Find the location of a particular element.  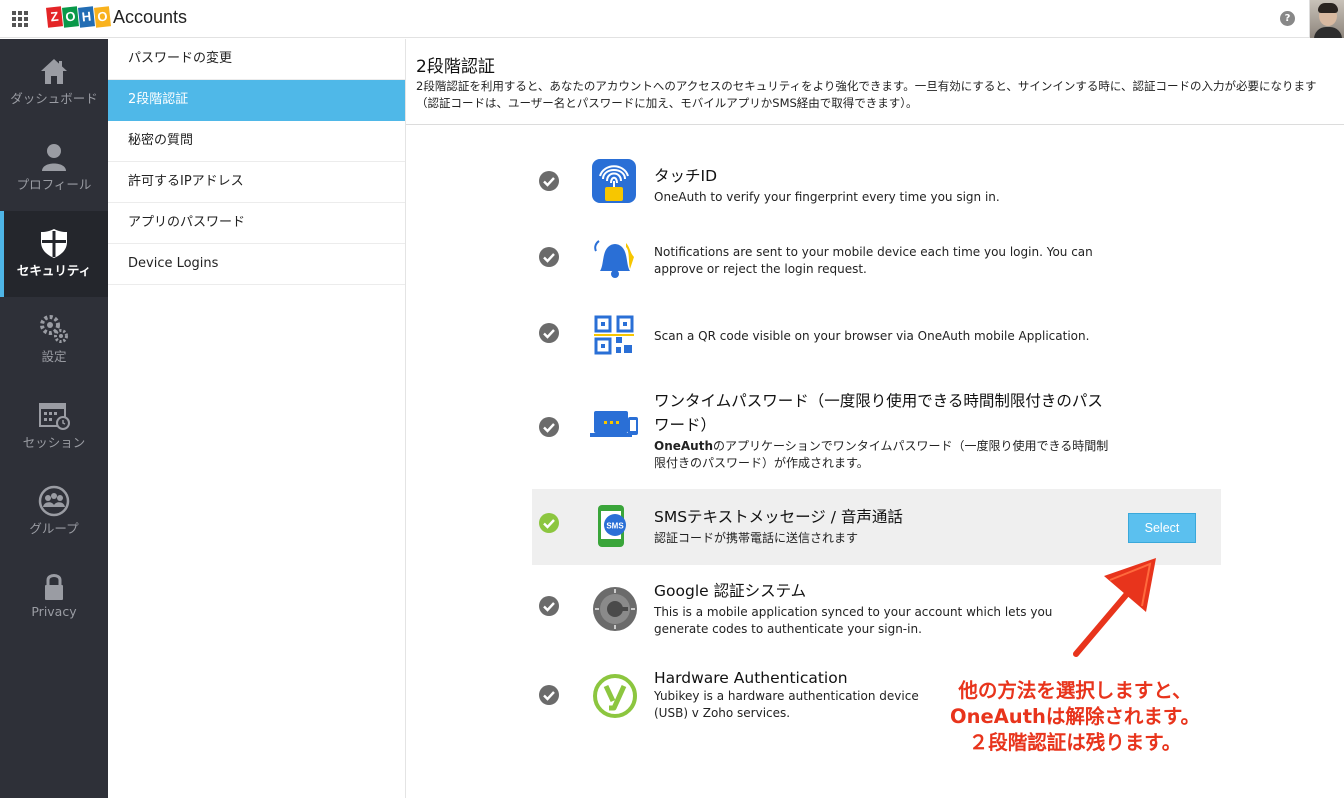

method-title: ワンタイムパスワード（一度限り使用できる時間制限付きのパスワード） is located at coordinates (878, 413).